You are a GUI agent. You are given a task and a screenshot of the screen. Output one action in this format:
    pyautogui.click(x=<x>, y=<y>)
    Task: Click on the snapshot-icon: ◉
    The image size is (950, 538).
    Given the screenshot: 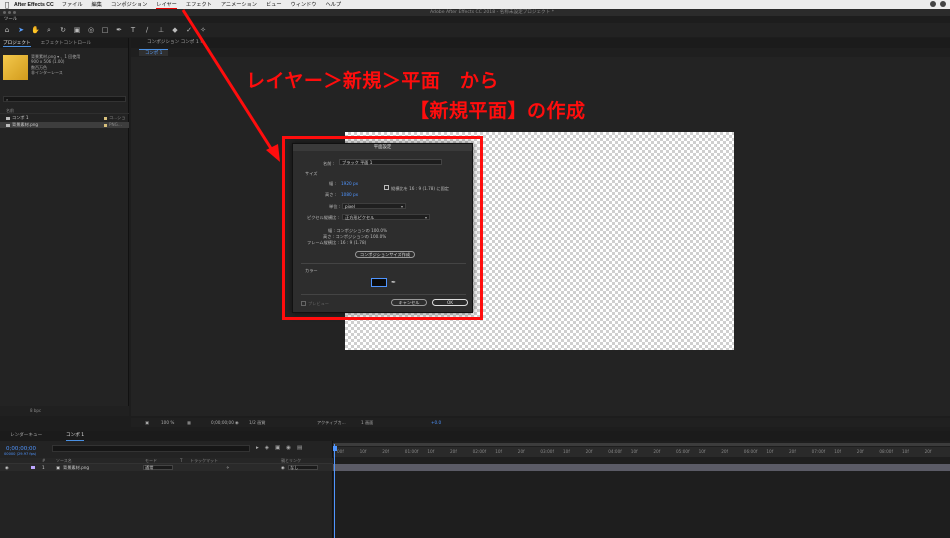 What is the action you would take?
    pyautogui.click(x=237, y=422)
    